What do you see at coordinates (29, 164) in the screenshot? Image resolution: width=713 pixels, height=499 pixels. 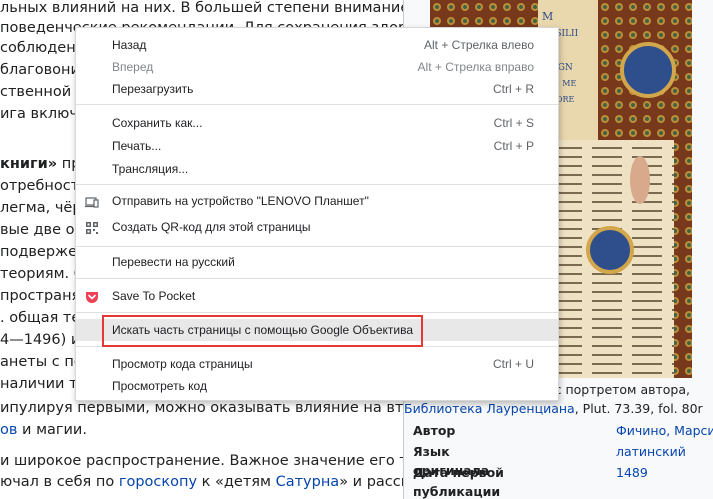 I see `article-text: книги»` at bounding box center [29, 164].